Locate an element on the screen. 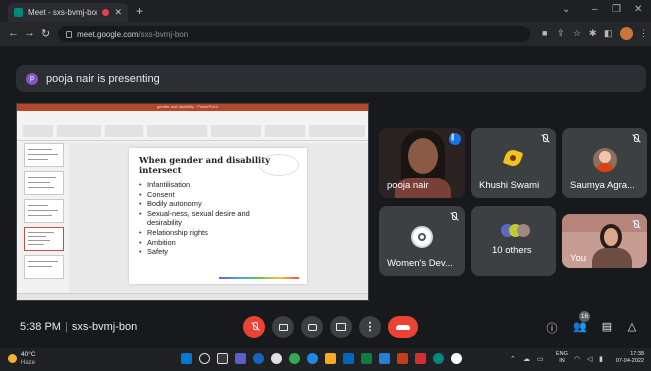 Image resolution: width=651 pixels, height=371 pixels. url-text: meet.google.com/sxs-bvmj-bon is located at coordinates (133, 34).